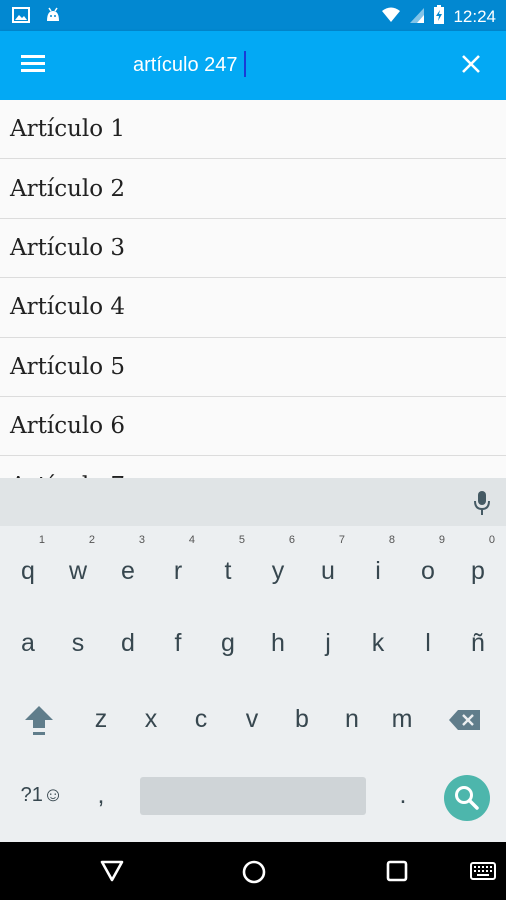 The height and width of the screenshot is (900, 506). I want to click on list-item: Artículo 6, so click(253, 427).